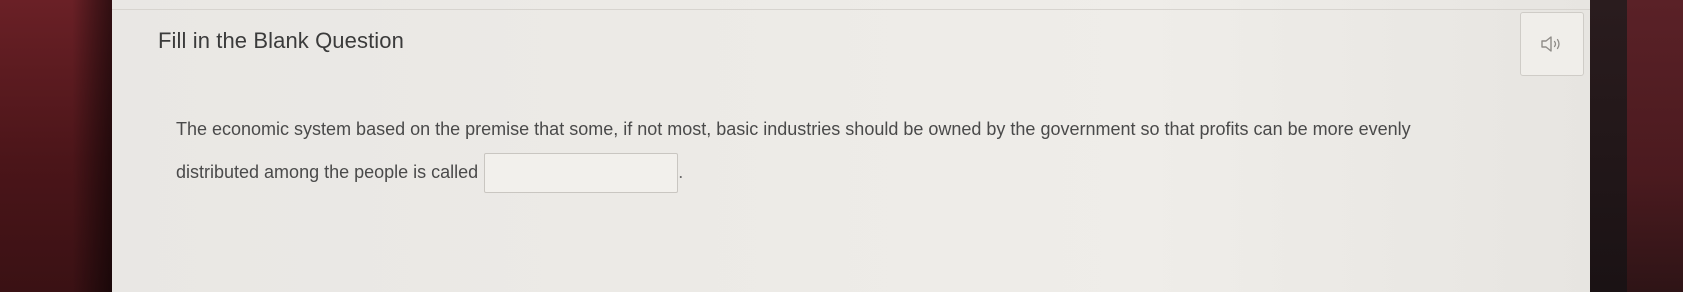 The height and width of the screenshot is (292, 1683). What do you see at coordinates (92, 146) in the screenshot?
I see `left-bezel-shadow` at bounding box center [92, 146].